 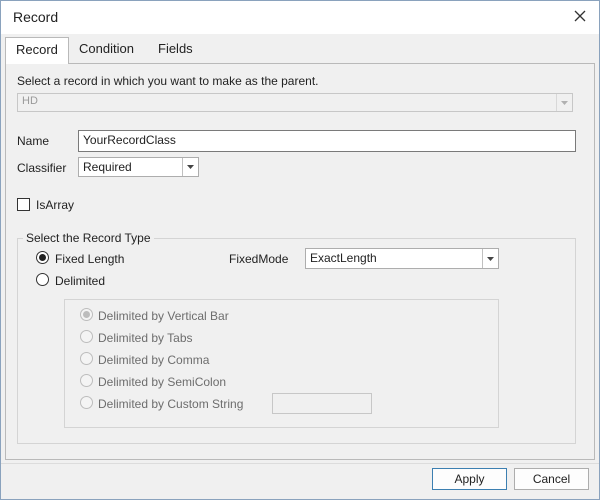 I want to click on classifier-dropdown-button, so click(x=190, y=167).